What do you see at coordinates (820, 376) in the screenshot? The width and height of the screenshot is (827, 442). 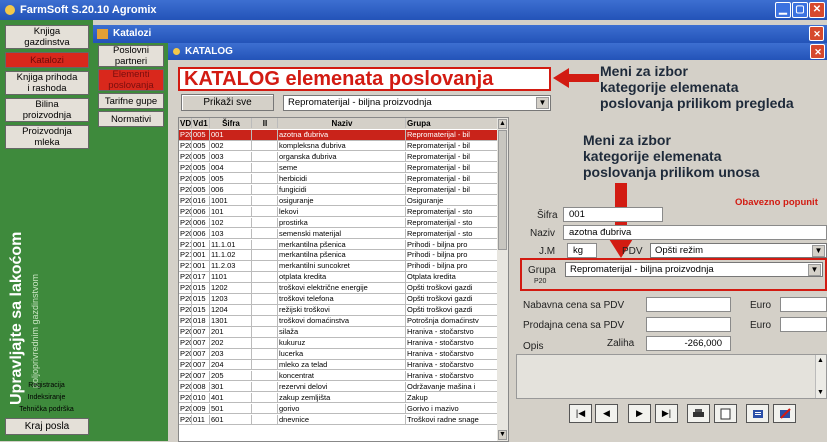 I see `opis-scrollbar: ▲ ▼` at bounding box center [820, 376].